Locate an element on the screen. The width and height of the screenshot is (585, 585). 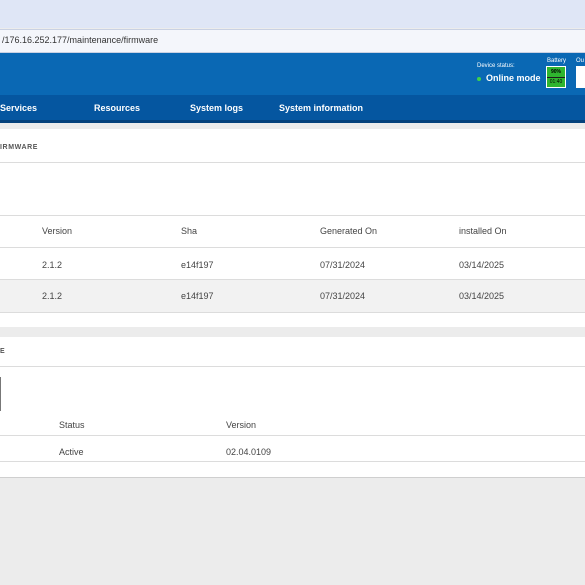
battery-indicator: 90% 01:40 is located at coordinates (556, 77).